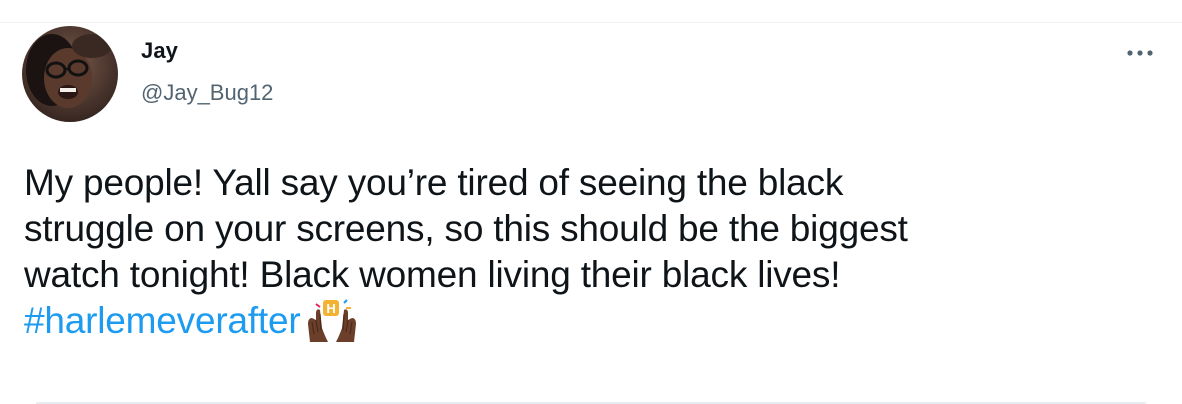  What do you see at coordinates (591, 22) in the screenshot?
I see `top-divider` at bounding box center [591, 22].